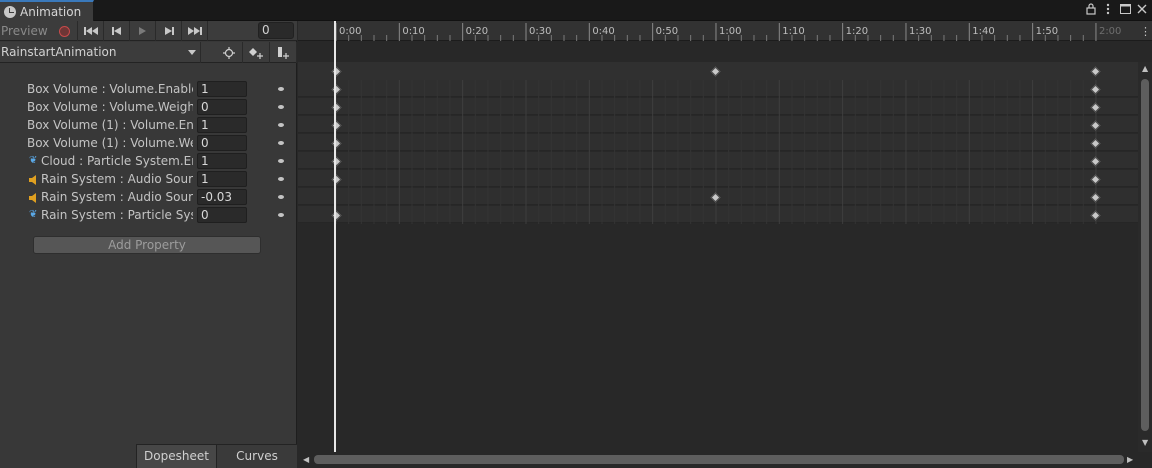 The height and width of the screenshot is (468, 1152). What do you see at coordinates (117, 215) in the screenshot?
I see `property-label: Rain System : Particle System.Emission` at bounding box center [117, 215].